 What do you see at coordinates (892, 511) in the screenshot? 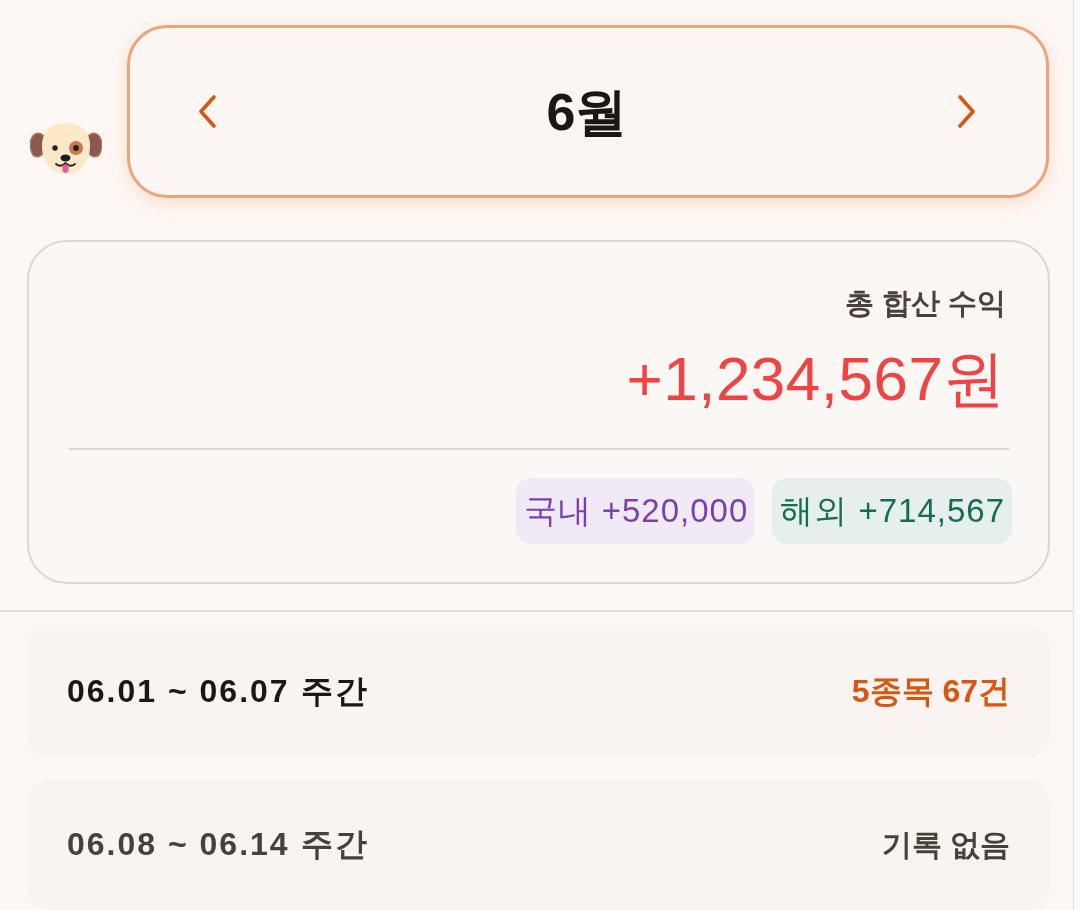
I see `market-profit-tag: 해외 +714,567` at bounding box center [892, 511].